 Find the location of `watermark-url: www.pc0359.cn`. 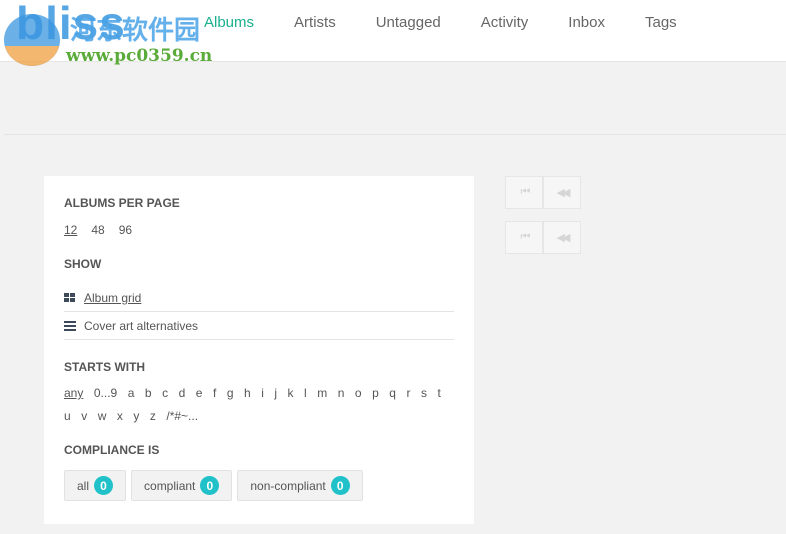

watermark-url: www.pc0359.cn is located at coordinates (139, 56).